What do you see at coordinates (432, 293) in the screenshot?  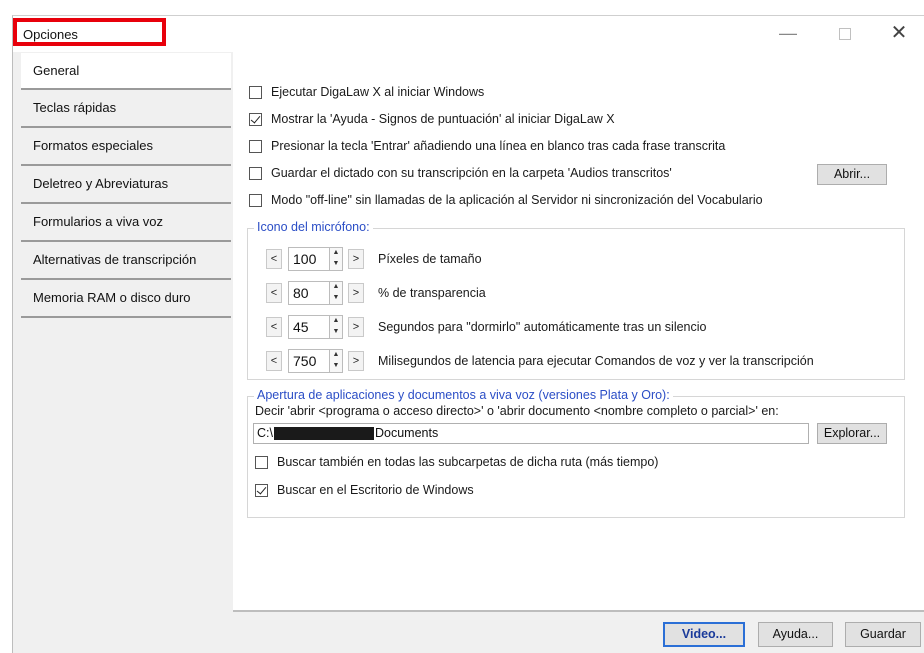 I see `setting-label: % de transparencia` at bounding box center [432, 293].